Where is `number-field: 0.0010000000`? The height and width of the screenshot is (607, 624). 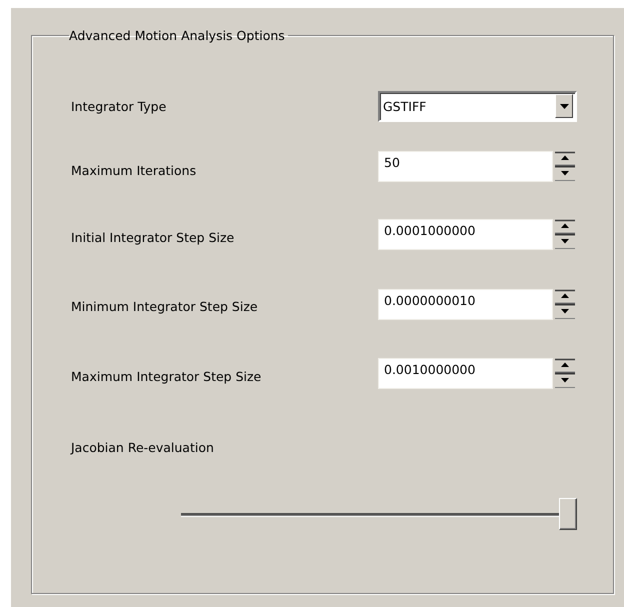 number-field: 0.0010000000 is located at coordinates (465, 373).